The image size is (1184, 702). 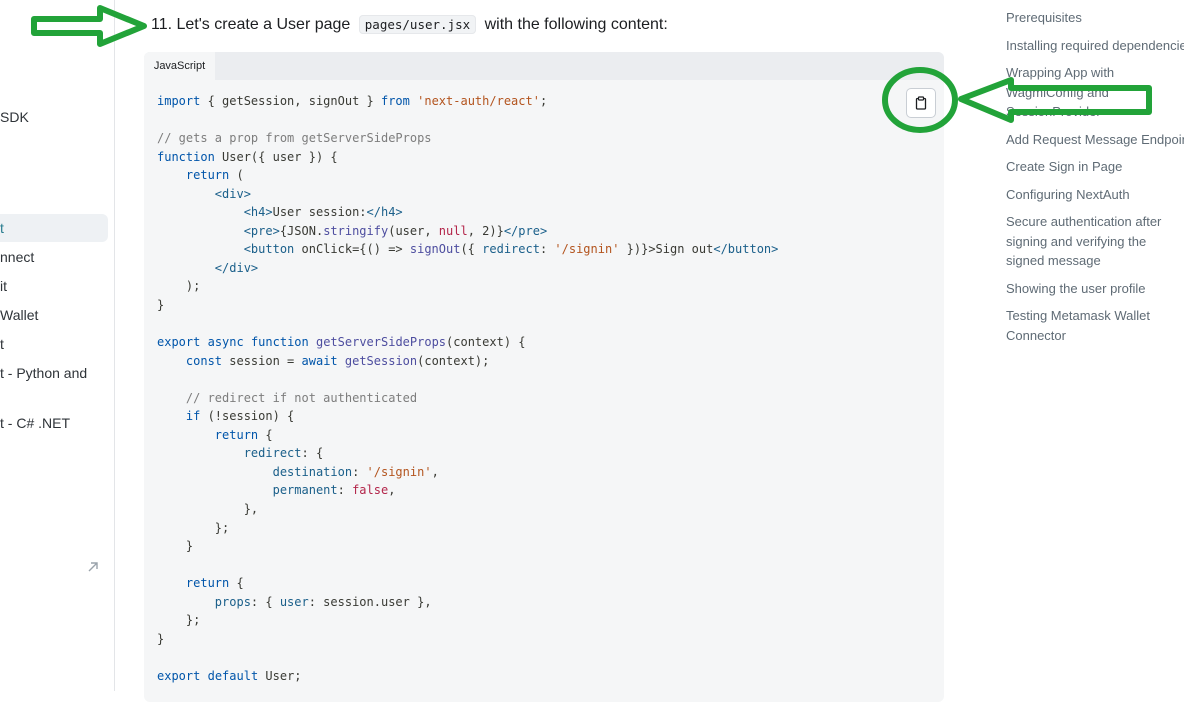 I want to click on sidebar-item-sdk: SDK, so click(x=14, y=117).